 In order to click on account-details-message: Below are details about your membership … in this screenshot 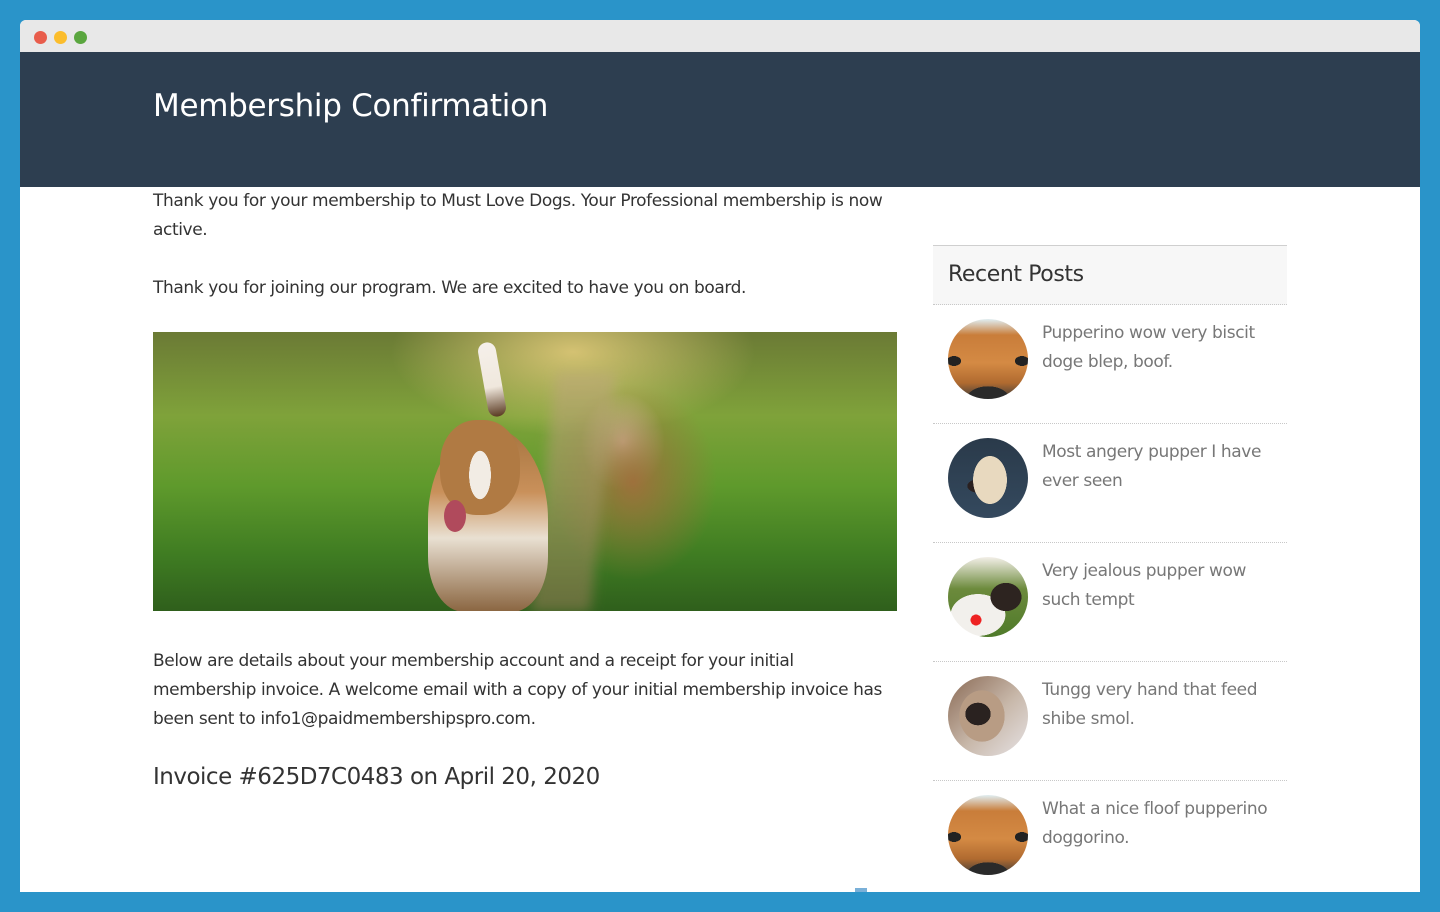, I will do `click(518, 690)`.